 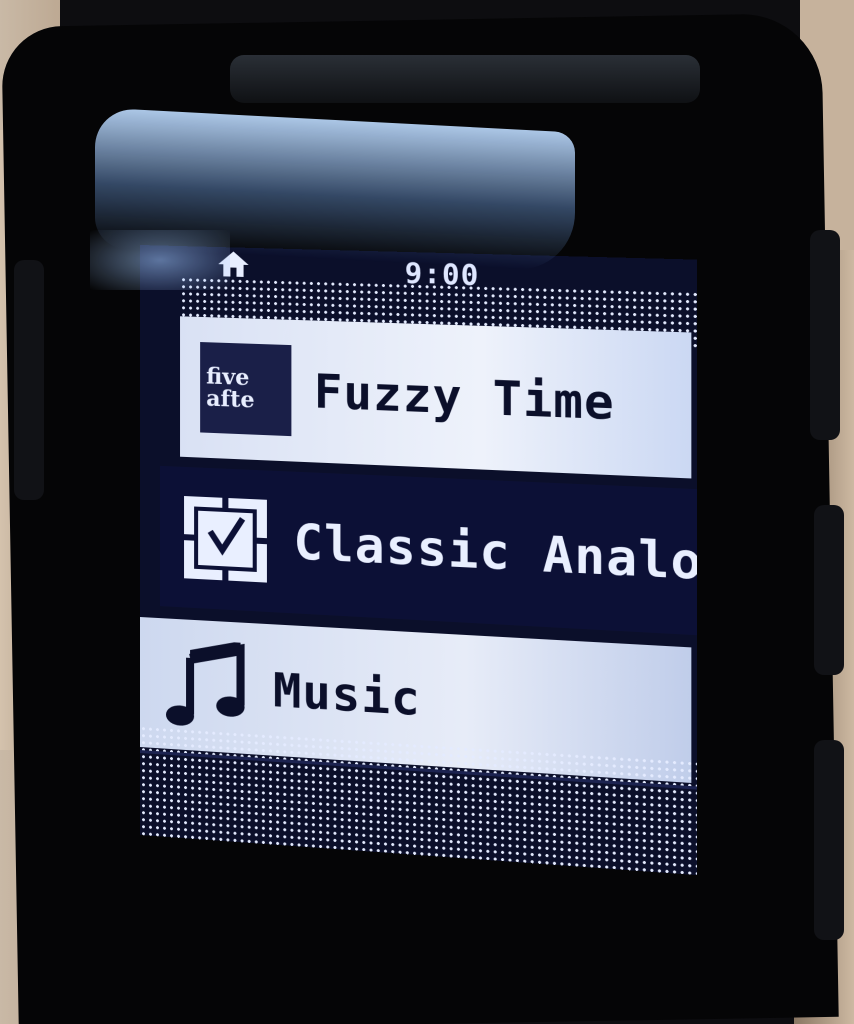 I want to click on menu-item-fuzzy-time: five afte Fuzzy Time, so click(x=435, y=397).